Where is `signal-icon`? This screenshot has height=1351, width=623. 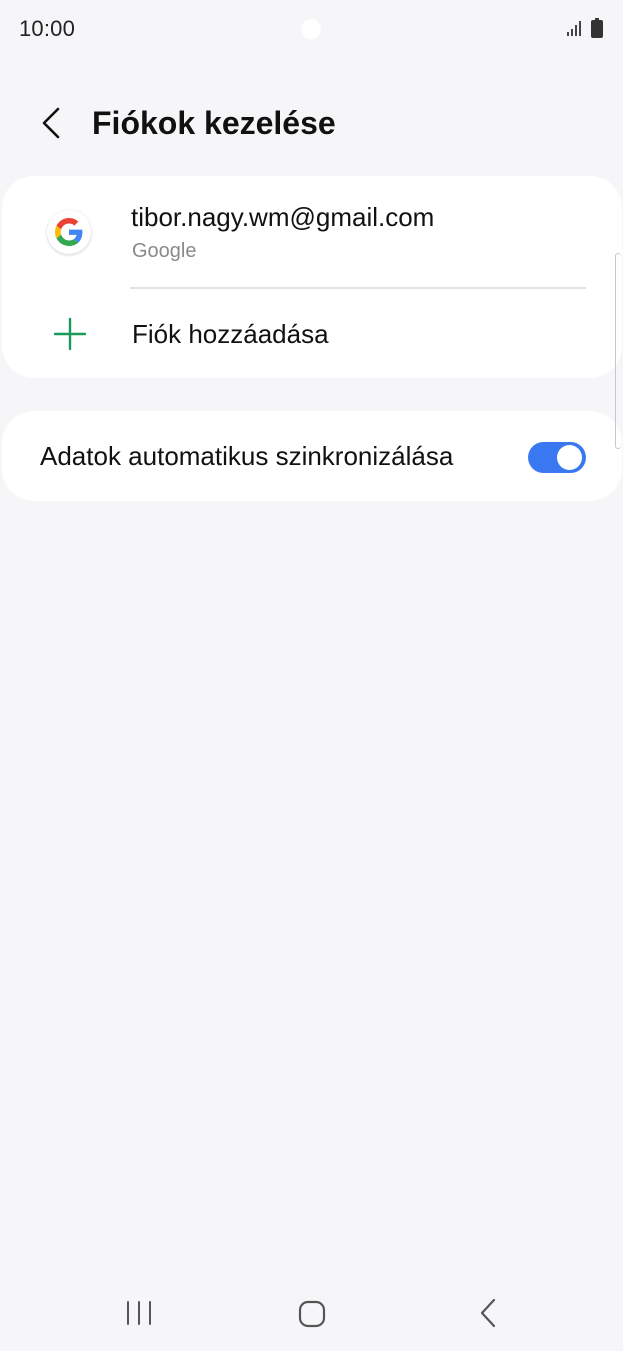
signal-icon is located at coordinates (574, 28).